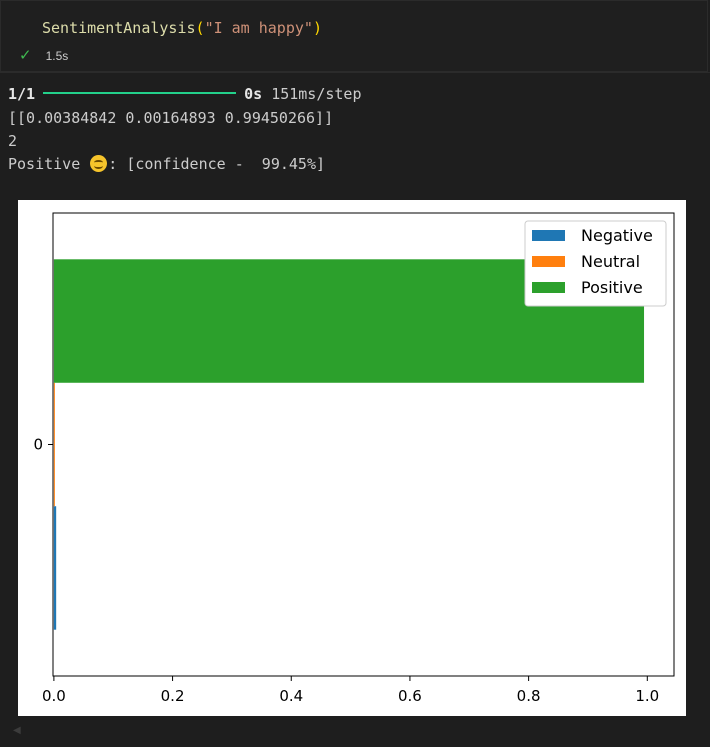  Describe the element at coordinates (13, 141) in the screenshot. I see `predicted-index-output: 2` at that location.